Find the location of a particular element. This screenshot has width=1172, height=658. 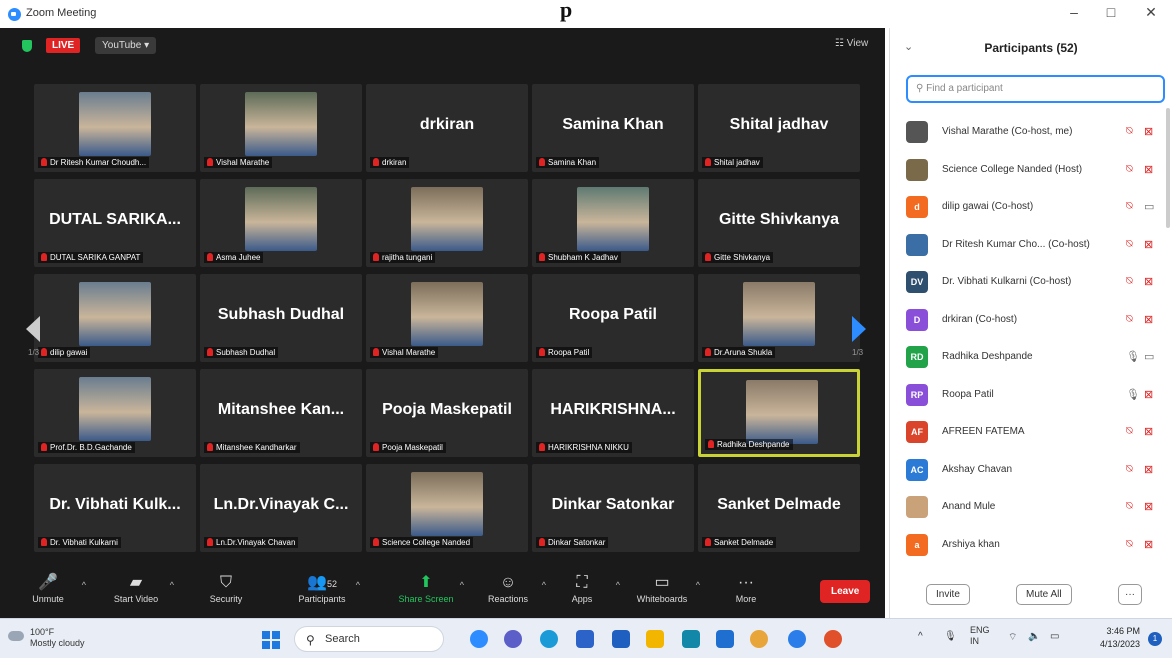

mail-app-icon is located at coordinates (621, 639).